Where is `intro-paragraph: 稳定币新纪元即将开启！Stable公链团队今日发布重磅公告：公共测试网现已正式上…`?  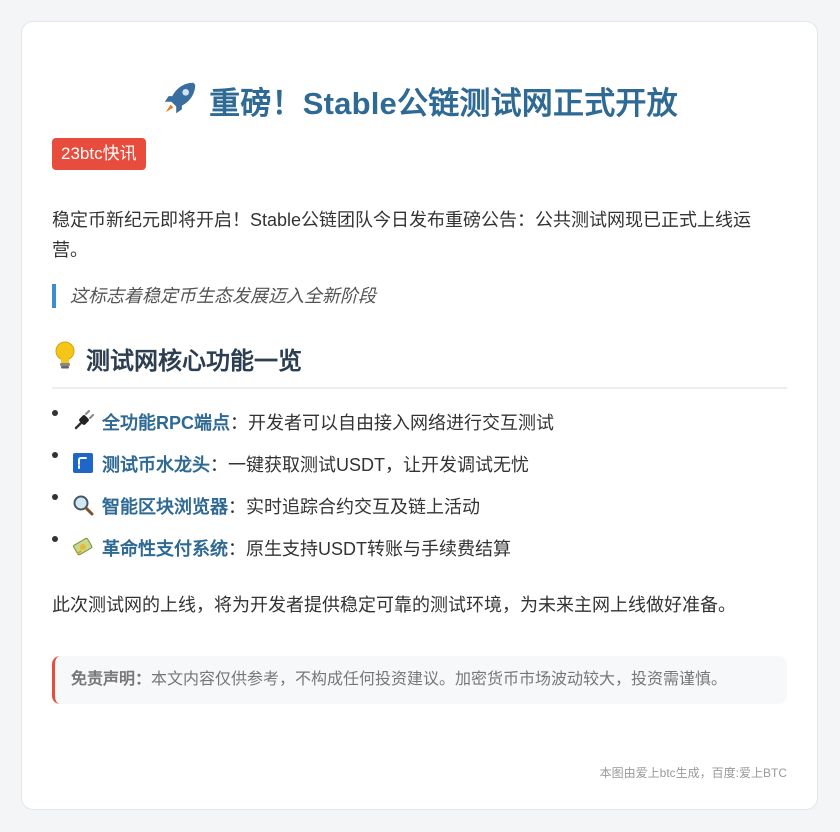
intro-paragraph: 稳定币新纪元即将开启！Stable公链团队今日发布重磅公告：公共测试网现已正式上… is located at coordinates (402, 235).